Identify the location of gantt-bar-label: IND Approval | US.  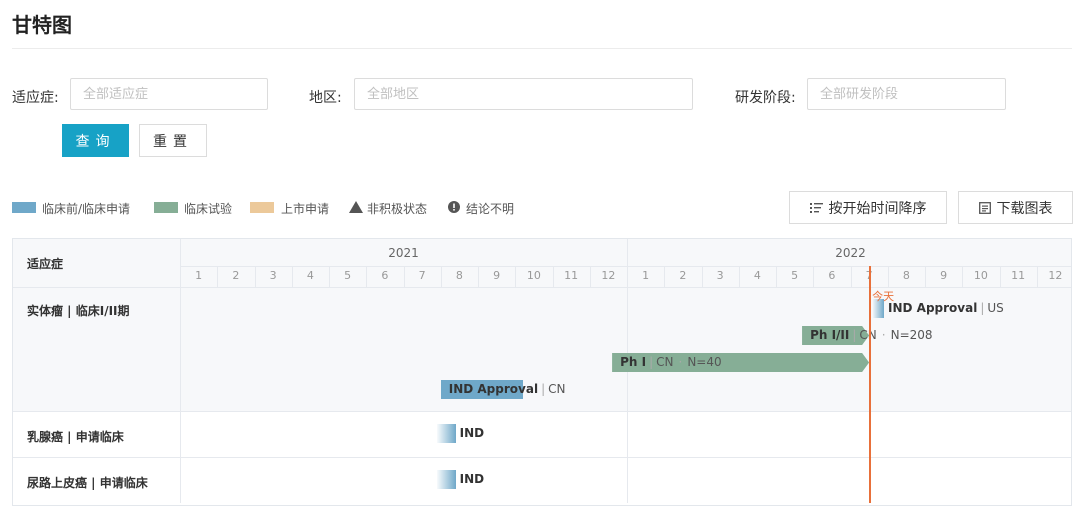
(946, 308).